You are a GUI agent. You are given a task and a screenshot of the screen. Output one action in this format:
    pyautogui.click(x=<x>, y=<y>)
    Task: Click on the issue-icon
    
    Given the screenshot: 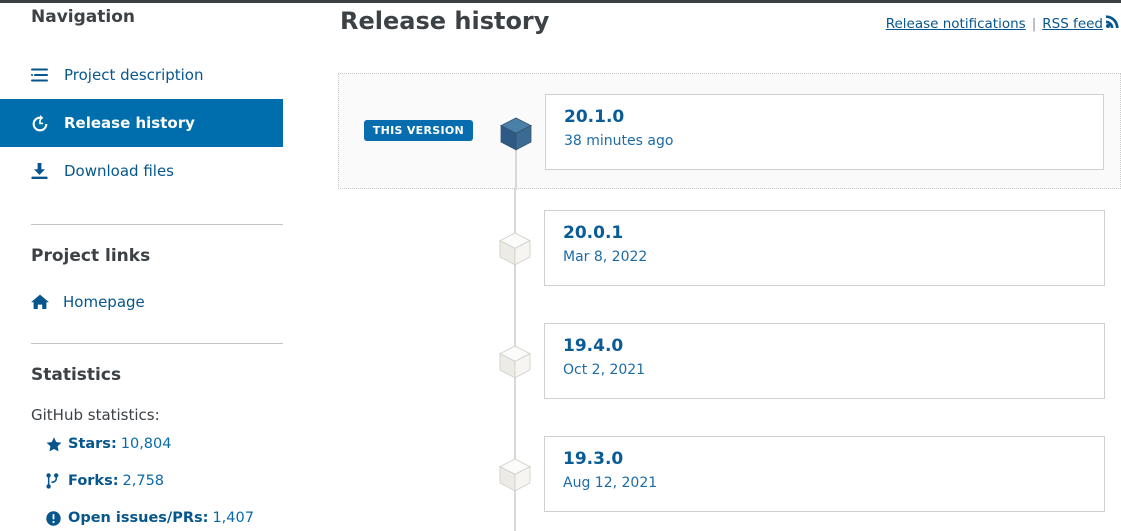 What is the action you would take?
    pyautogui.click(x=57, y=518)
    